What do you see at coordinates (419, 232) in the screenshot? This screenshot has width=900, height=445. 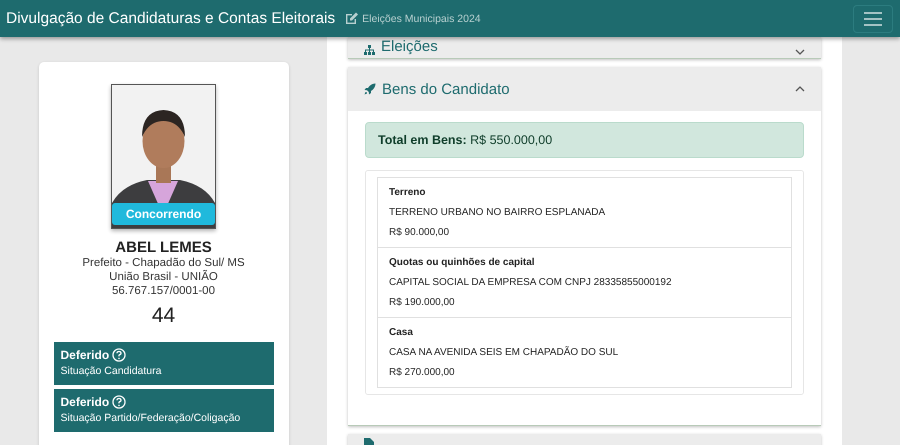 I see `asset-value: R$ 90.000,00` at bounding box center [419, 232].